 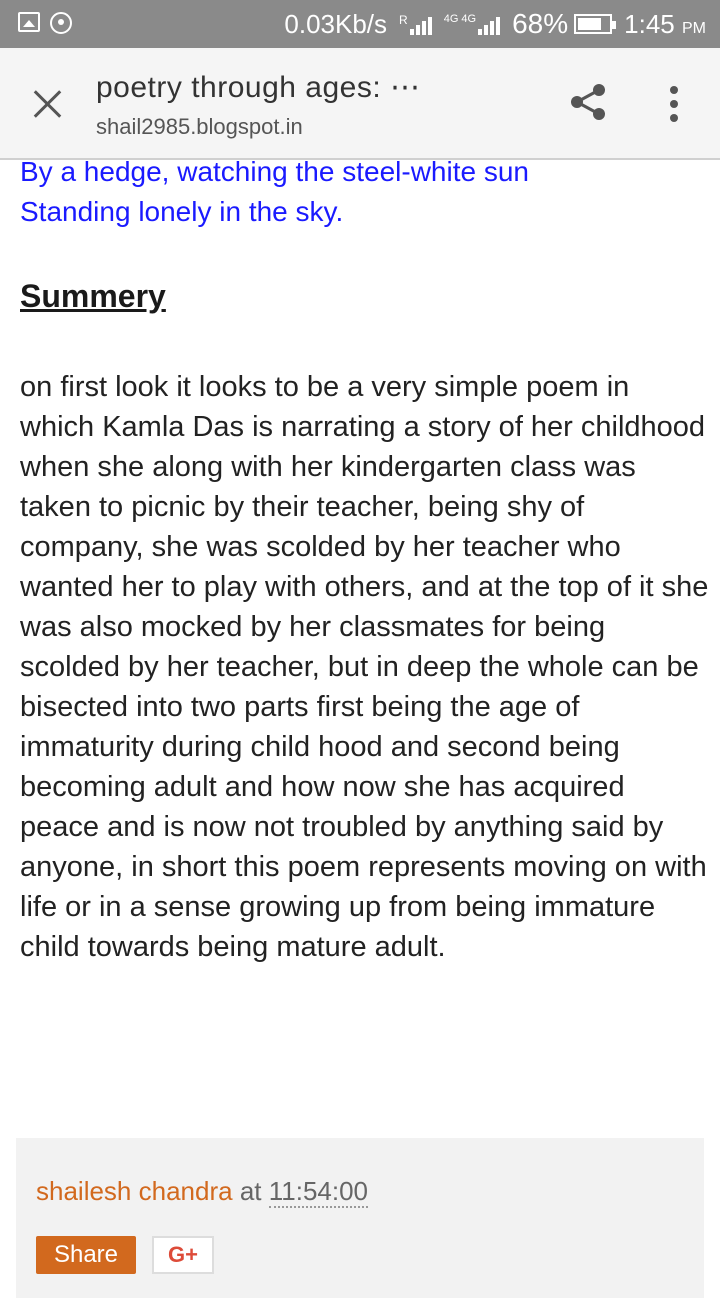 What do you see at coordinates (674, 104) in the screenshot?
I see `more-vert-icon` at bounding box center [674, 104].